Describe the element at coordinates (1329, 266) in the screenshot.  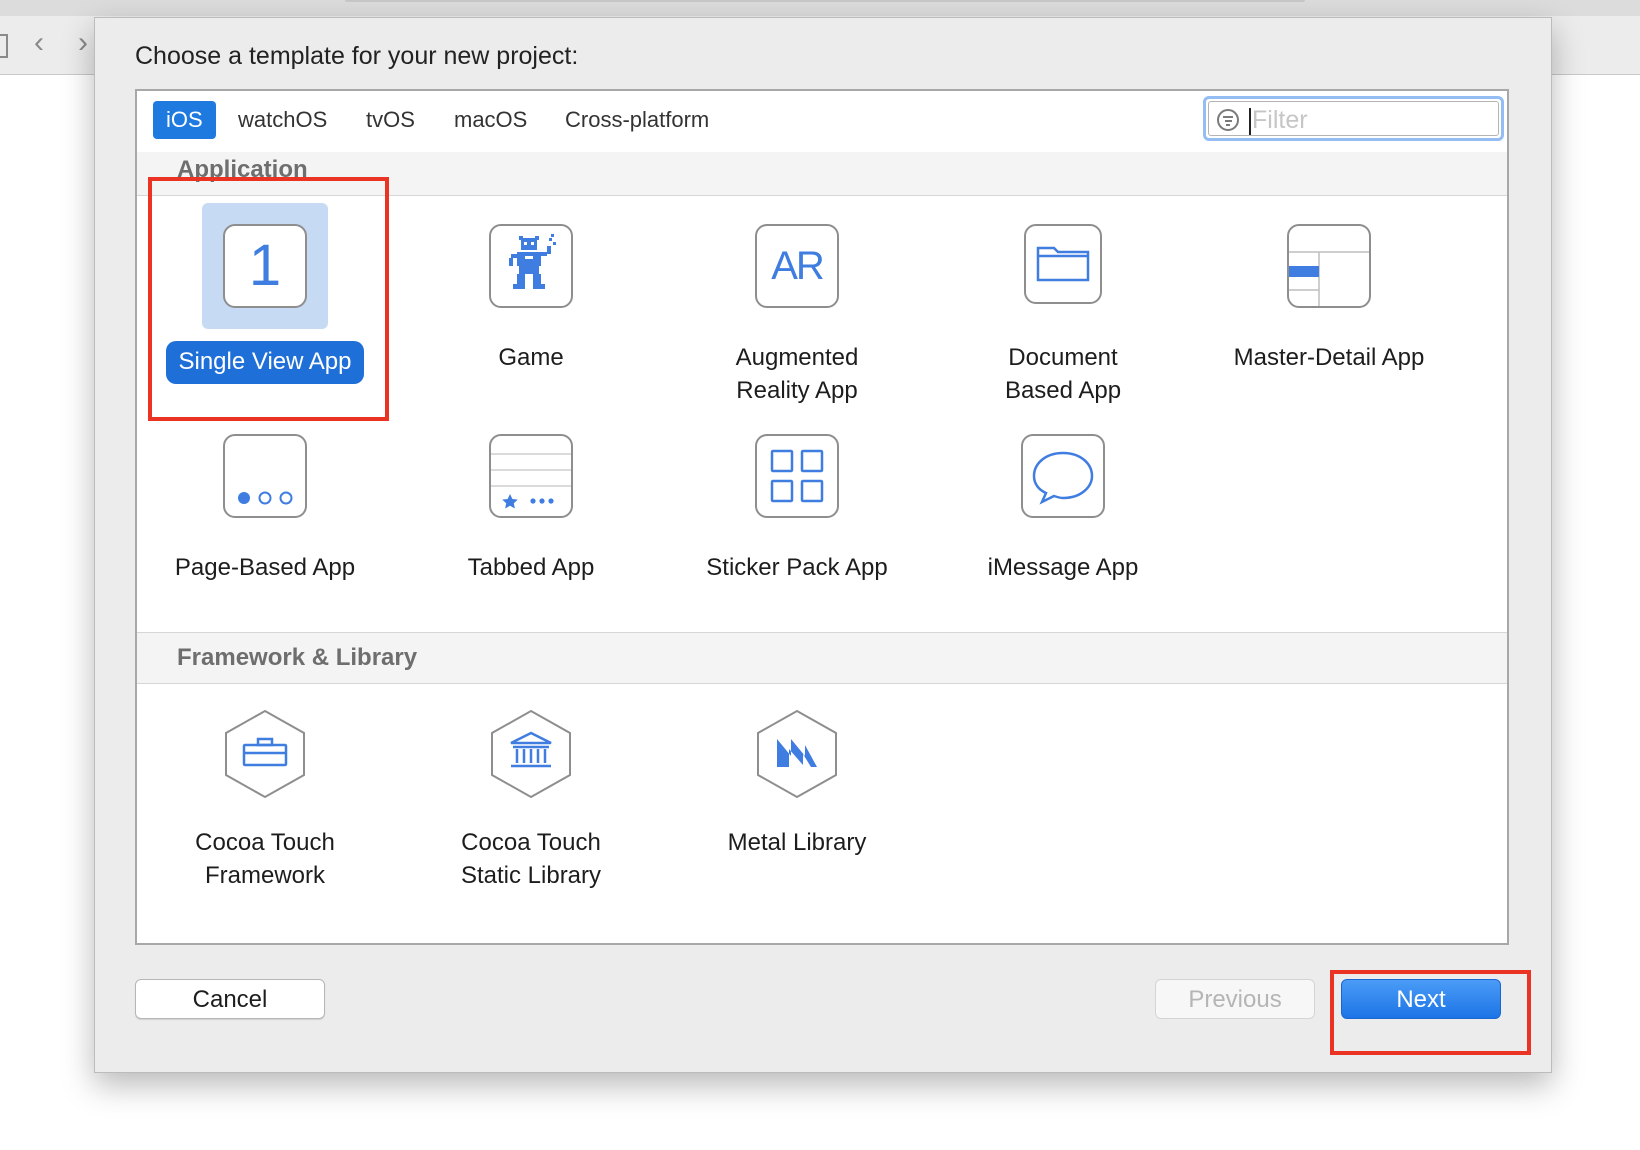
I see `master-detail-icon` at that location.